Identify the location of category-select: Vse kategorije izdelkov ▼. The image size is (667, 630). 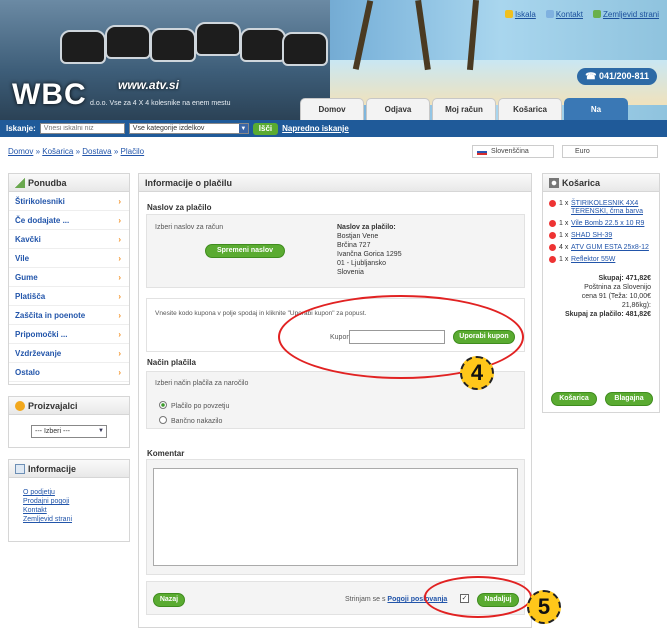
(188, 128).